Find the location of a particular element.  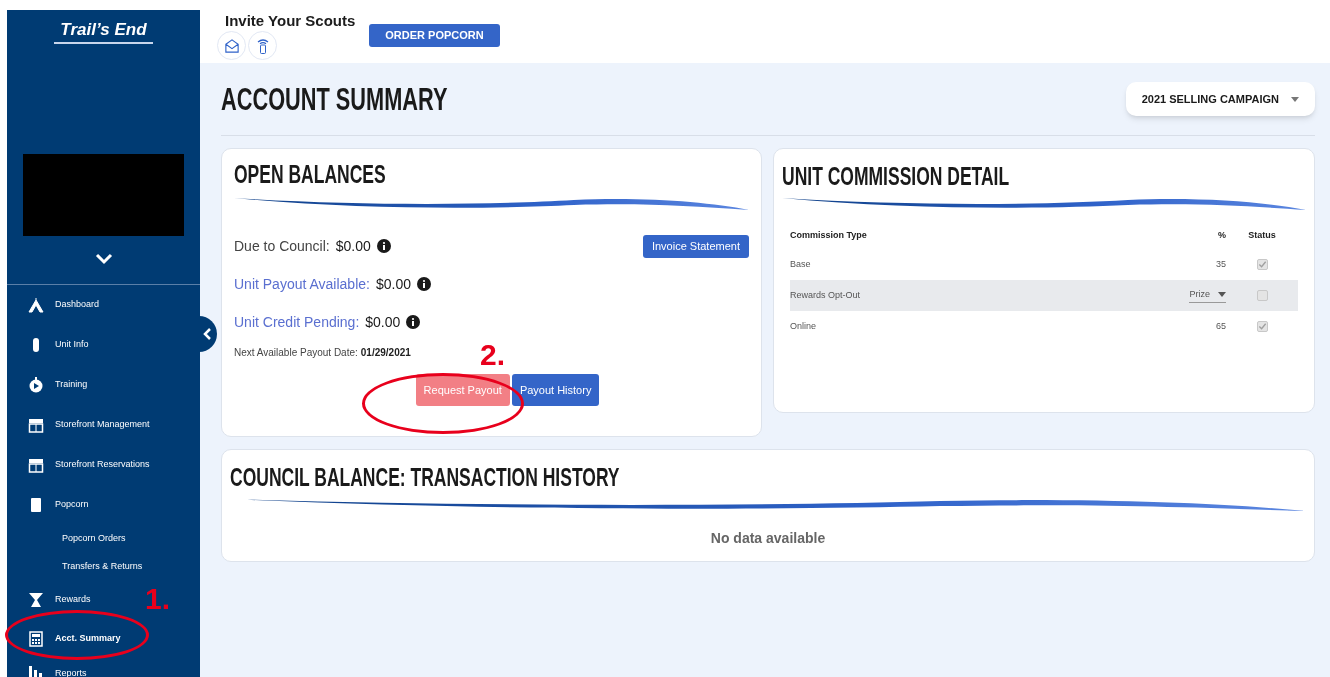

annotation-number: 2. is located at coordinates (493, 355).